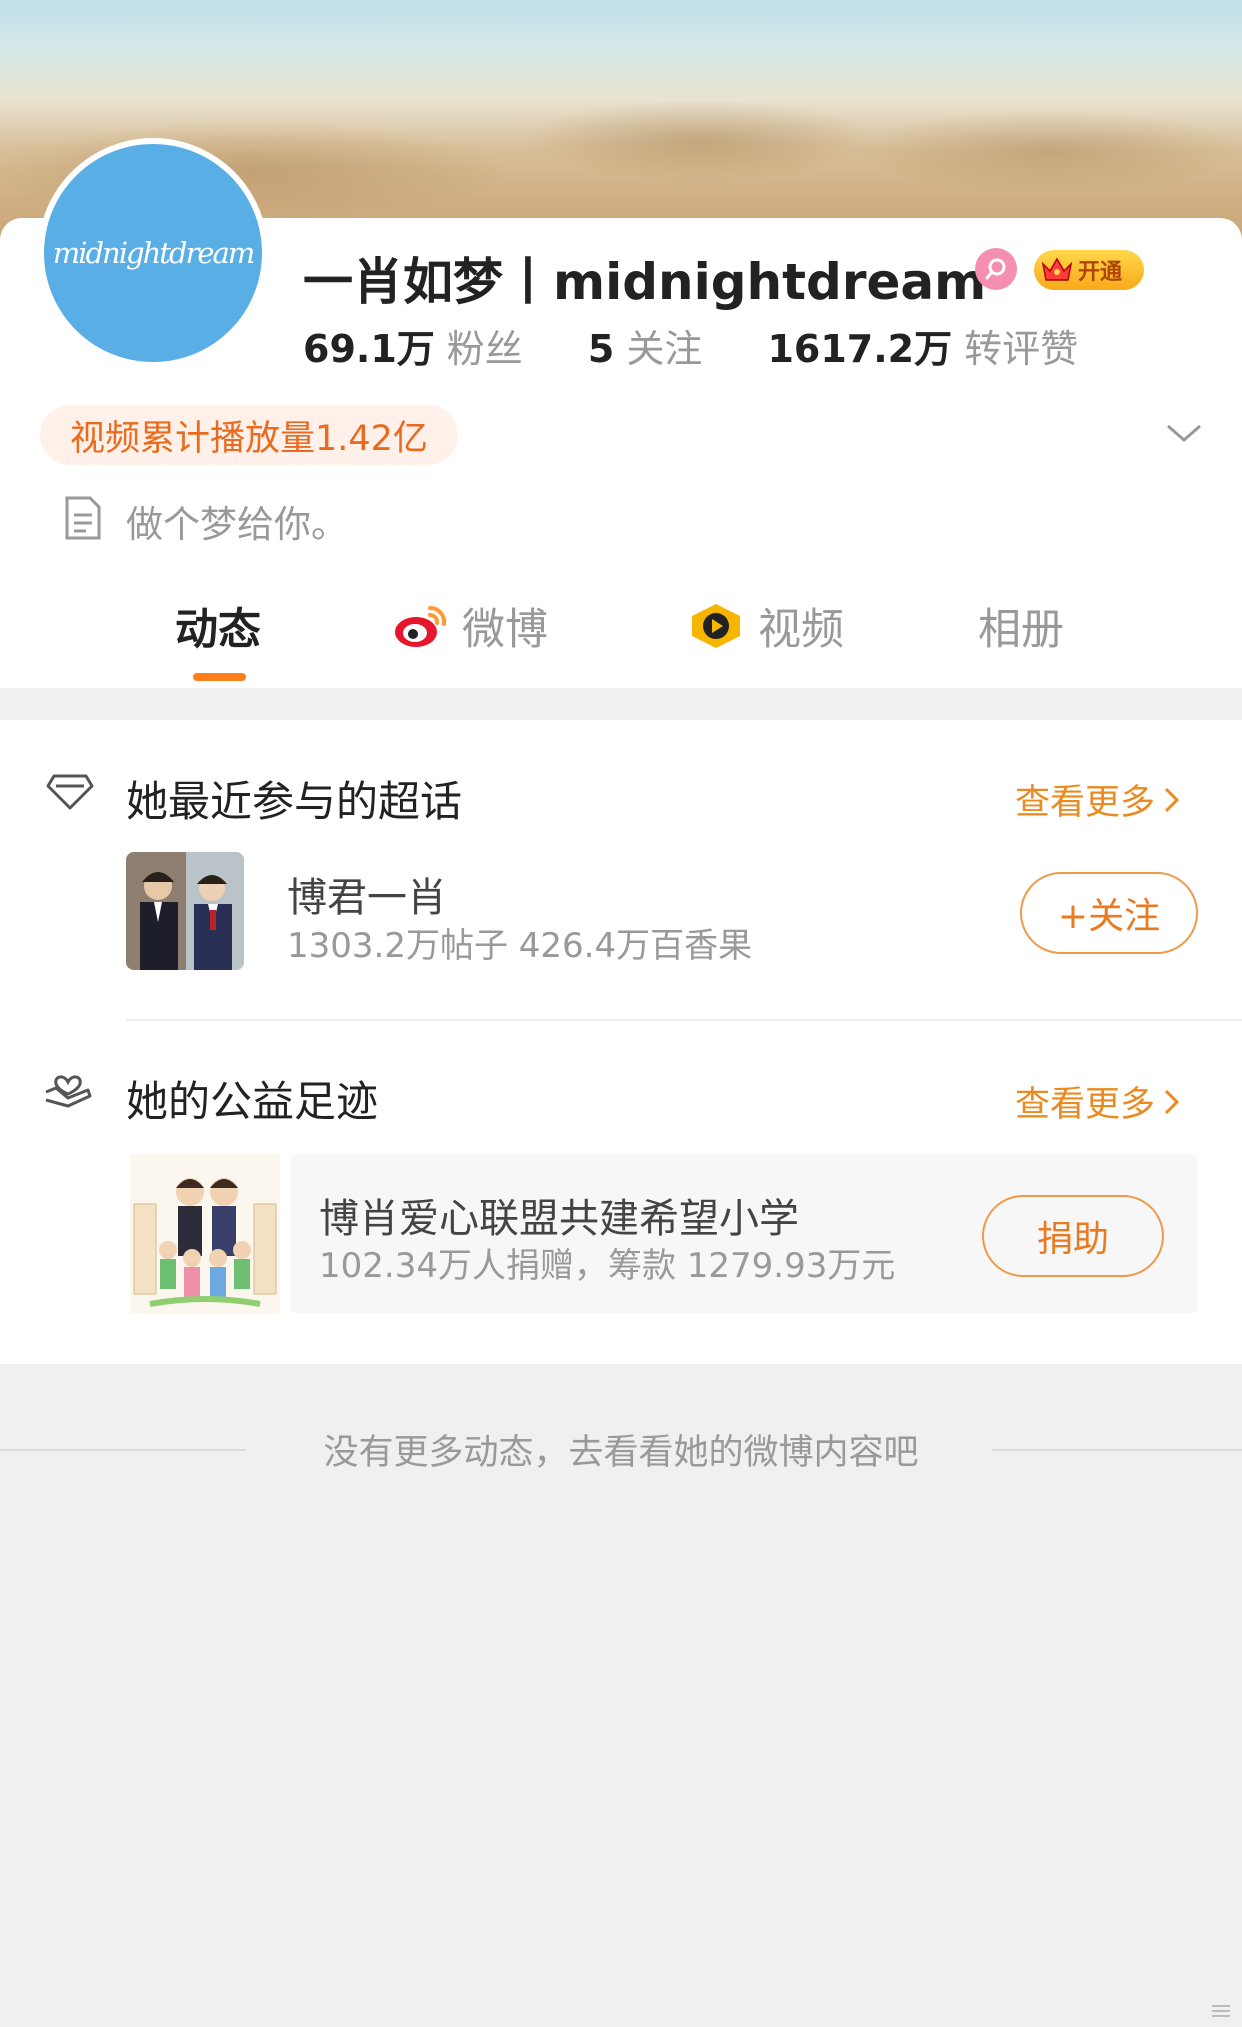  I want to click on charity-stats: 102.34万人捐赠，筹款 1279.93万元, so click(607, 1266).